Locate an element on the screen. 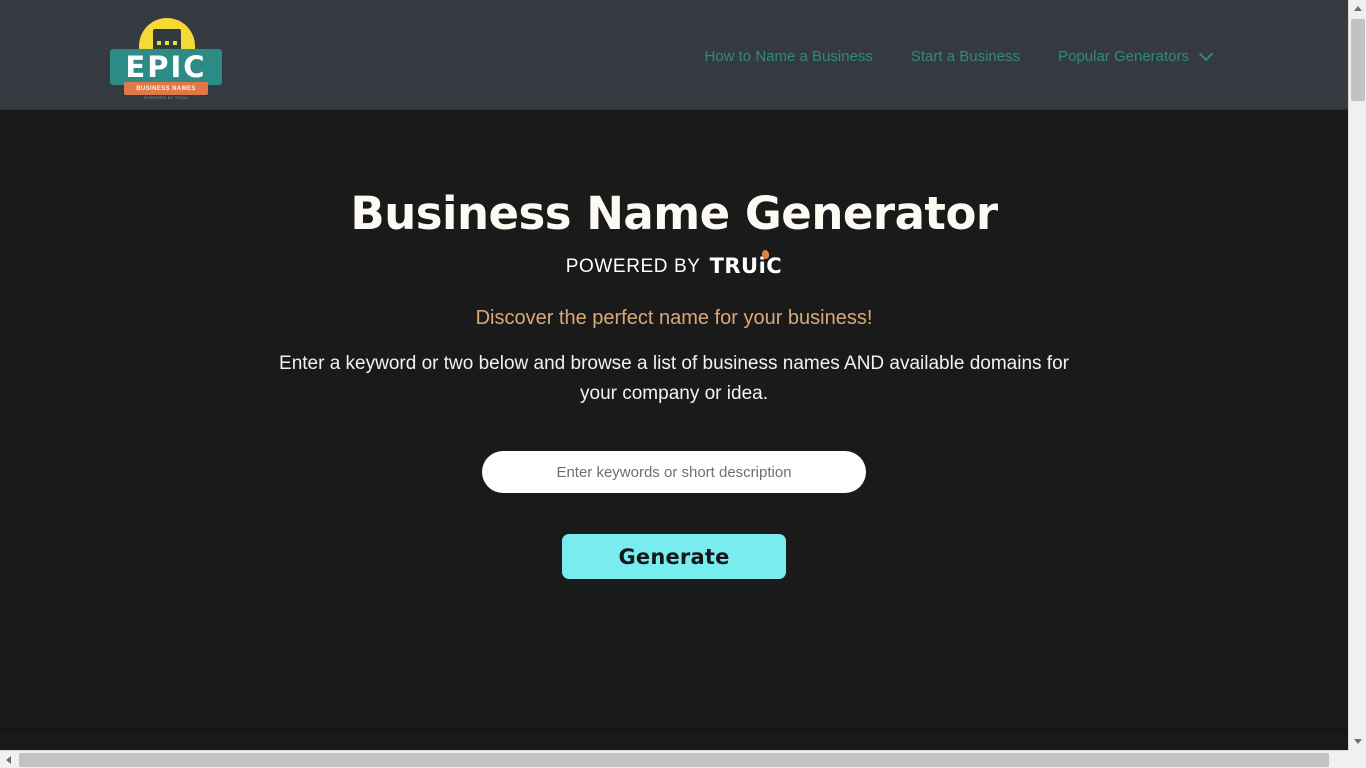 This screenshot has height=768, width=1366. powered-by-line: POWERED BY TRUiC is located at coordinates (674, 264).